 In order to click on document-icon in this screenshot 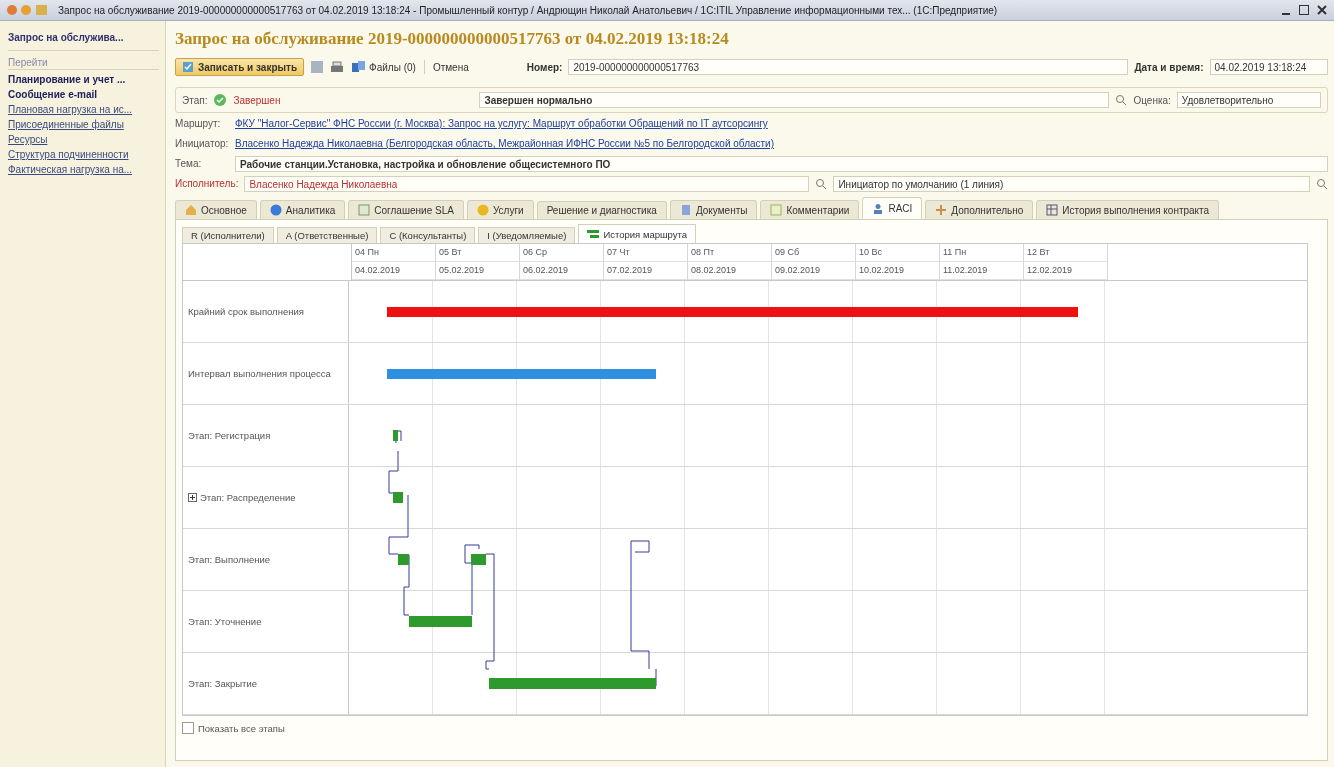, I will do `click(685, 210)`.